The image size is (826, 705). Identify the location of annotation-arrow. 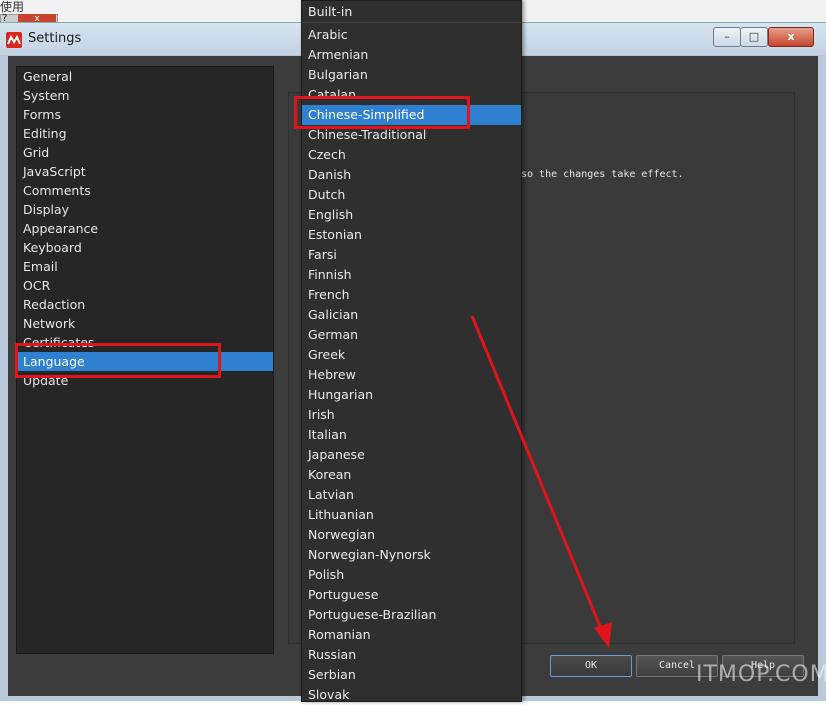
(541, 481).